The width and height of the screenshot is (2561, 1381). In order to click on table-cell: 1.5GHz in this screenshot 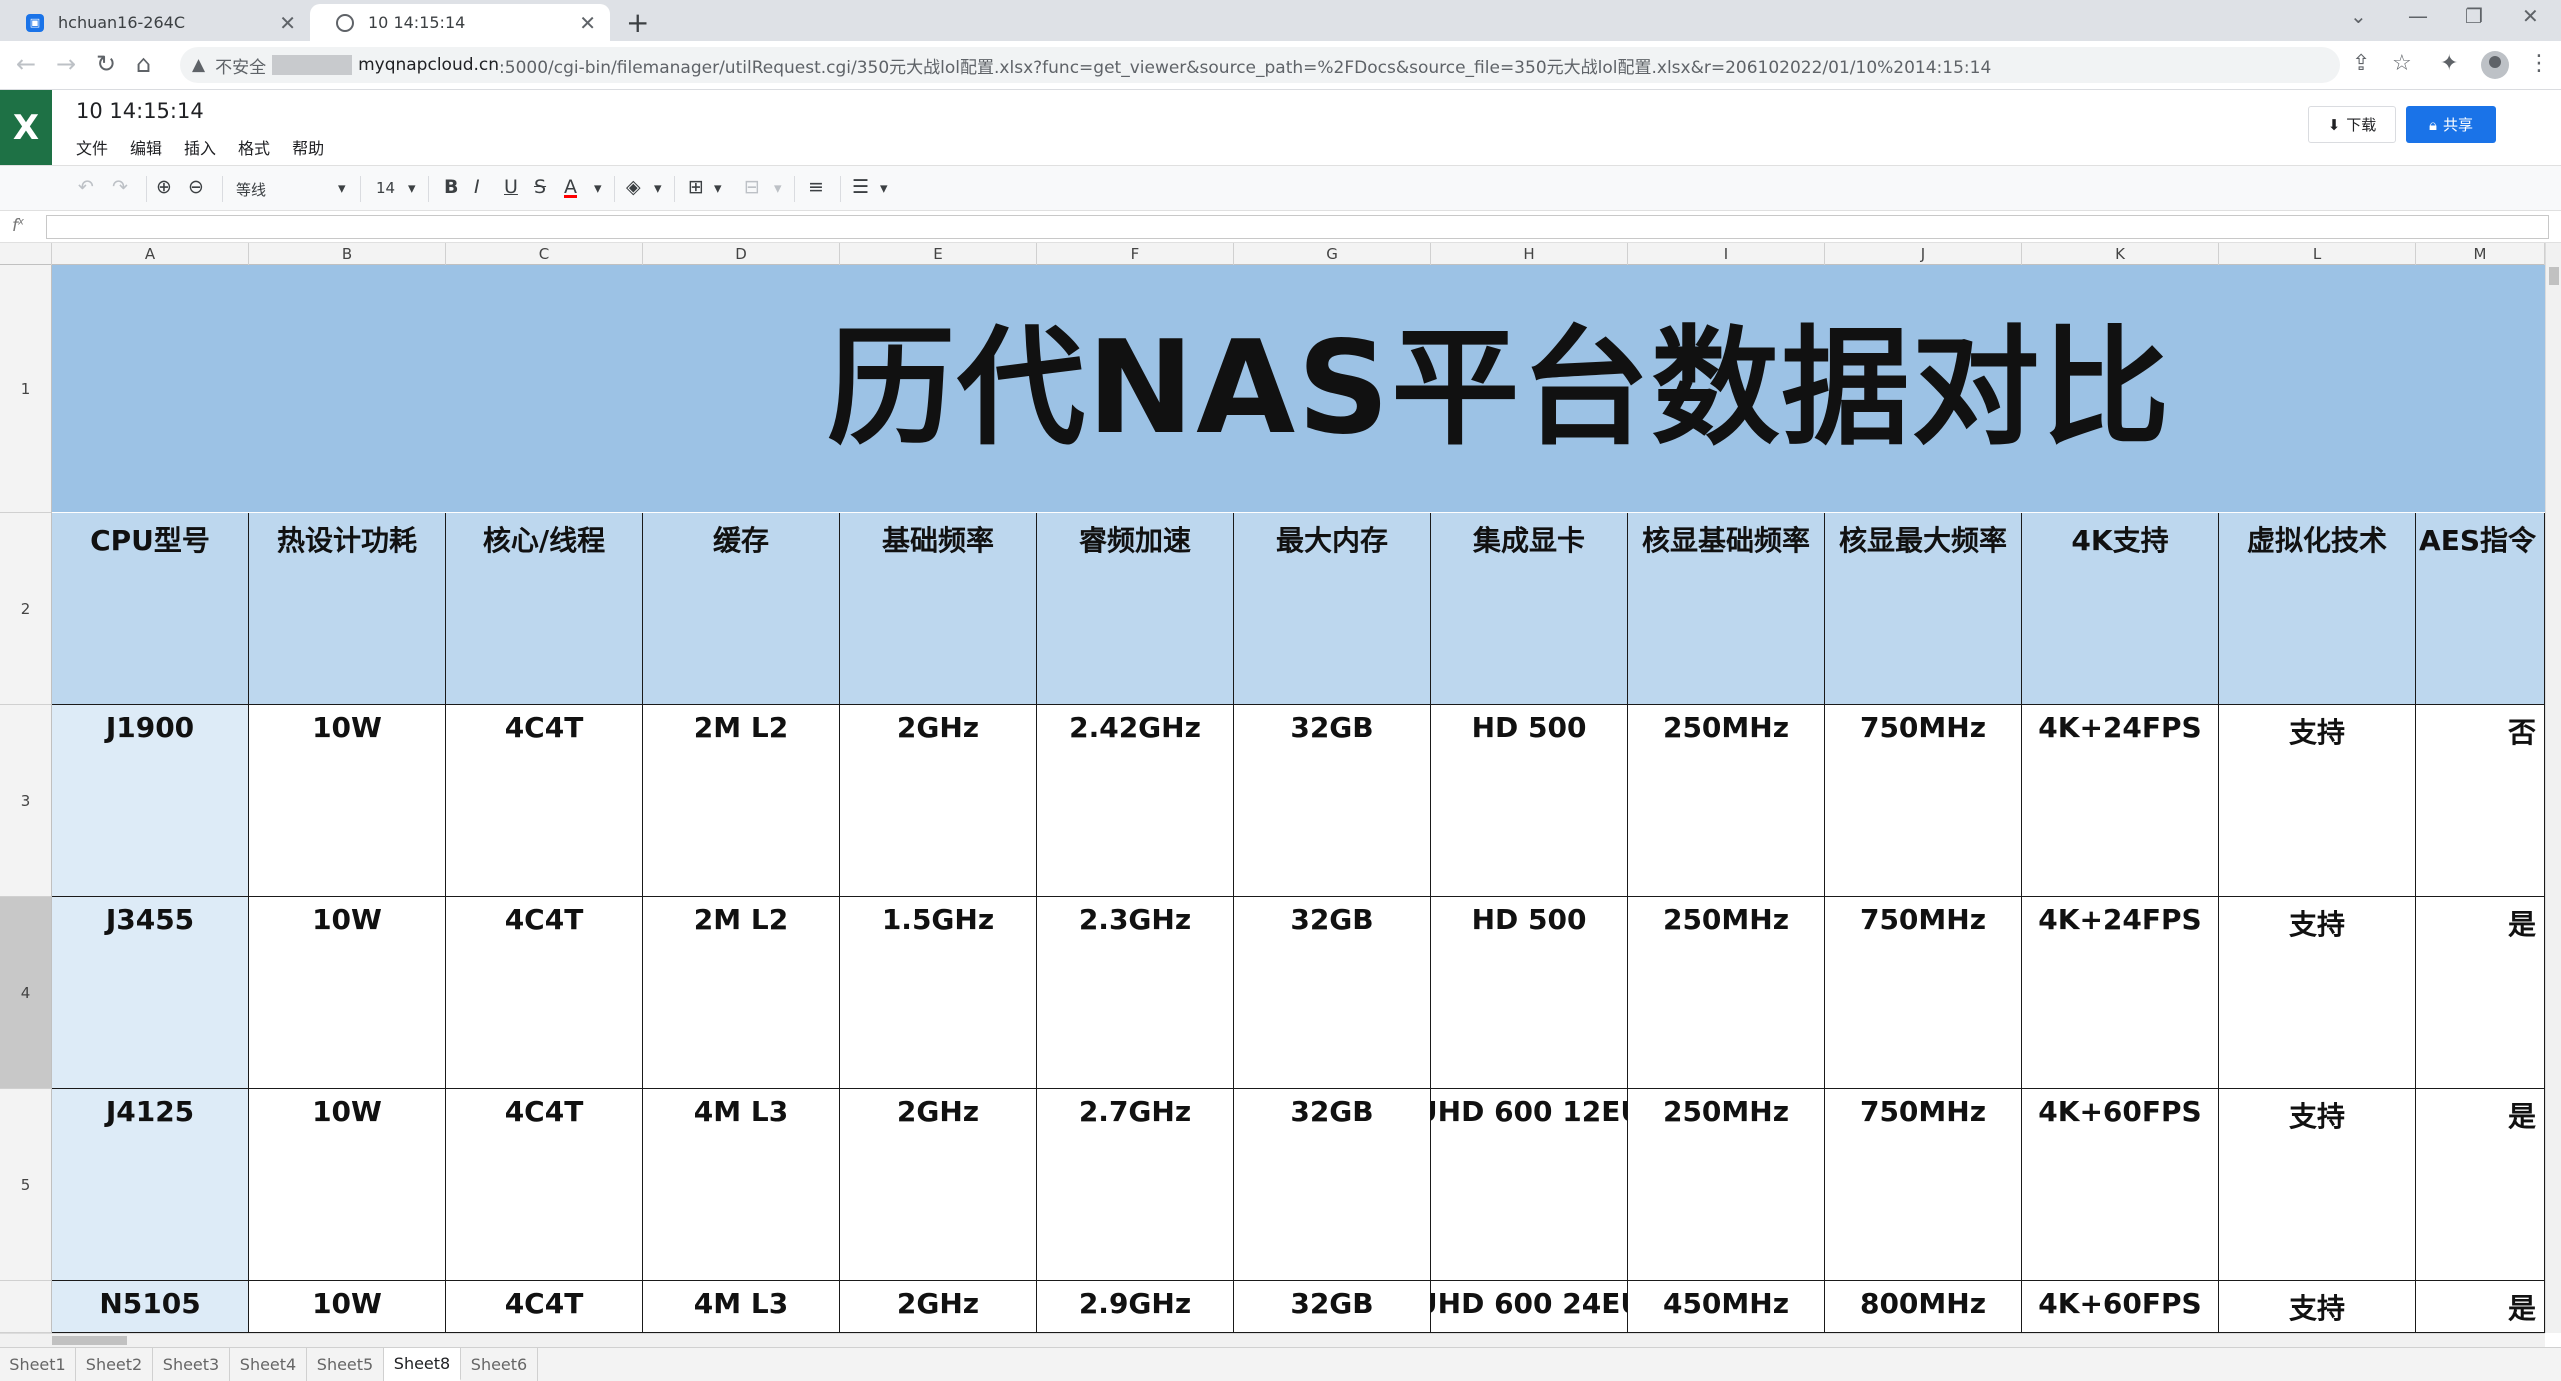, I will do `click(938, 993)`.